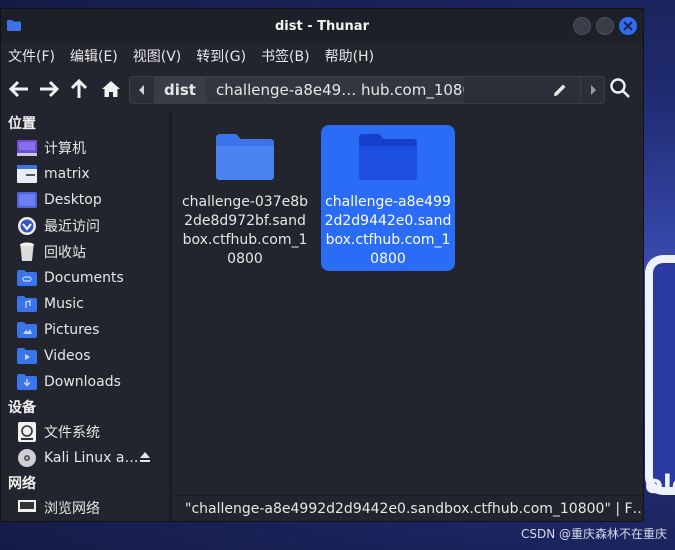 The height and width of the screenshot is (550, 675). I want to click on sidebar-header-network: 网络, so click(22, 484).